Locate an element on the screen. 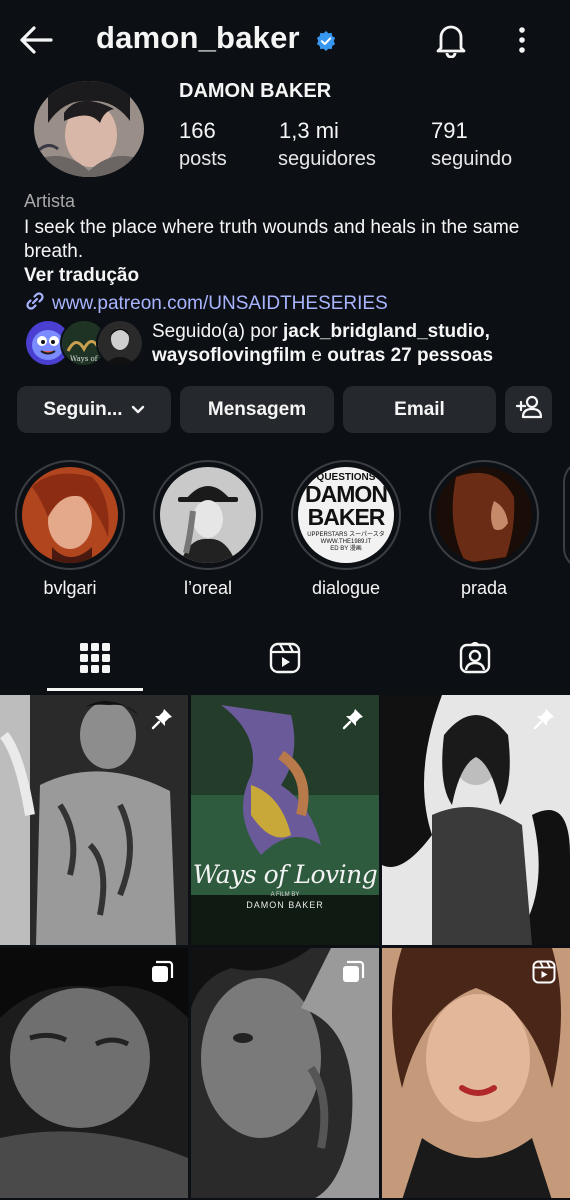  profile-link: www.patreon.com/UNSAIDTHESERIES is located at coordinates (206, 303).